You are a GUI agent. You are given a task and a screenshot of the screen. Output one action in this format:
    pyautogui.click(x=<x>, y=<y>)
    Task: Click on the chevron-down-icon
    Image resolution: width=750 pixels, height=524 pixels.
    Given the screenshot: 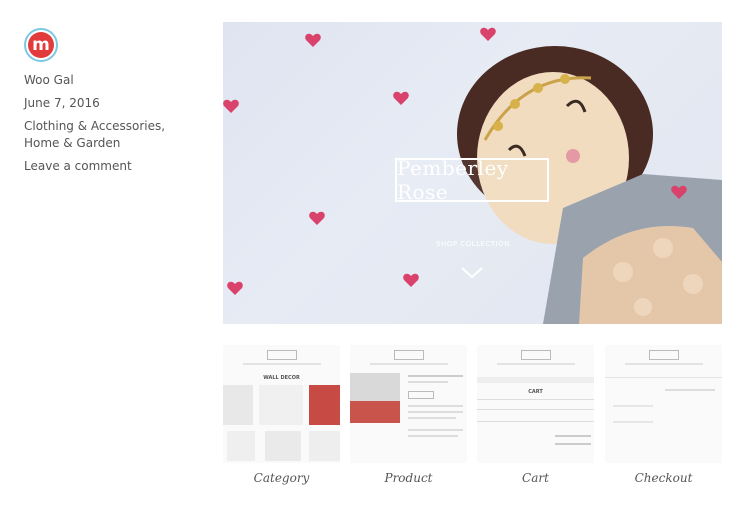 What is the action you would take?
    pyautogui.click(x=472, y=273)
    